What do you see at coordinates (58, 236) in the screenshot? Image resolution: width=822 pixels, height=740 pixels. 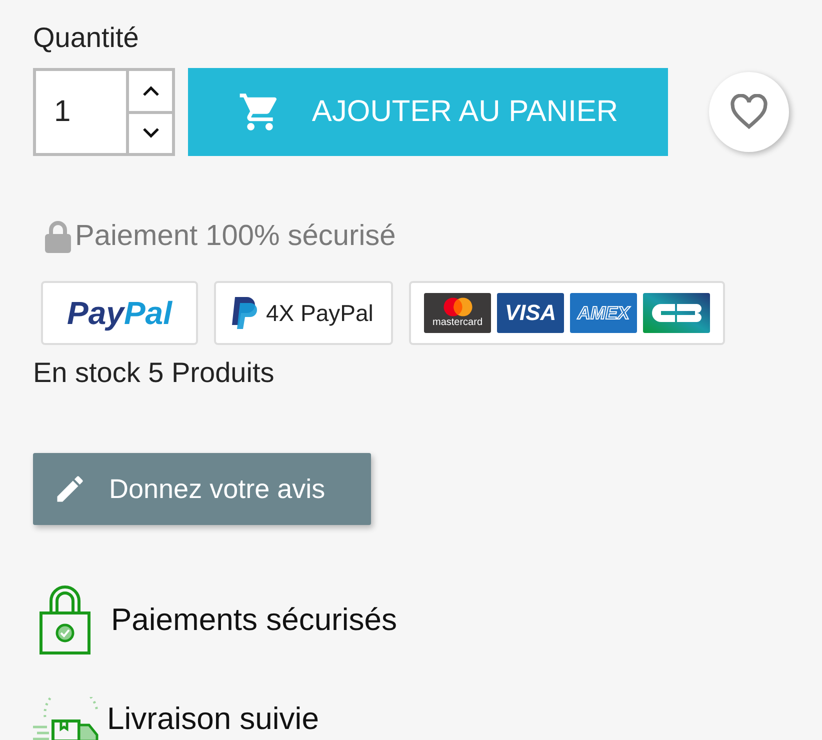 I see `lock-icon` at bounding box center [58, 236].